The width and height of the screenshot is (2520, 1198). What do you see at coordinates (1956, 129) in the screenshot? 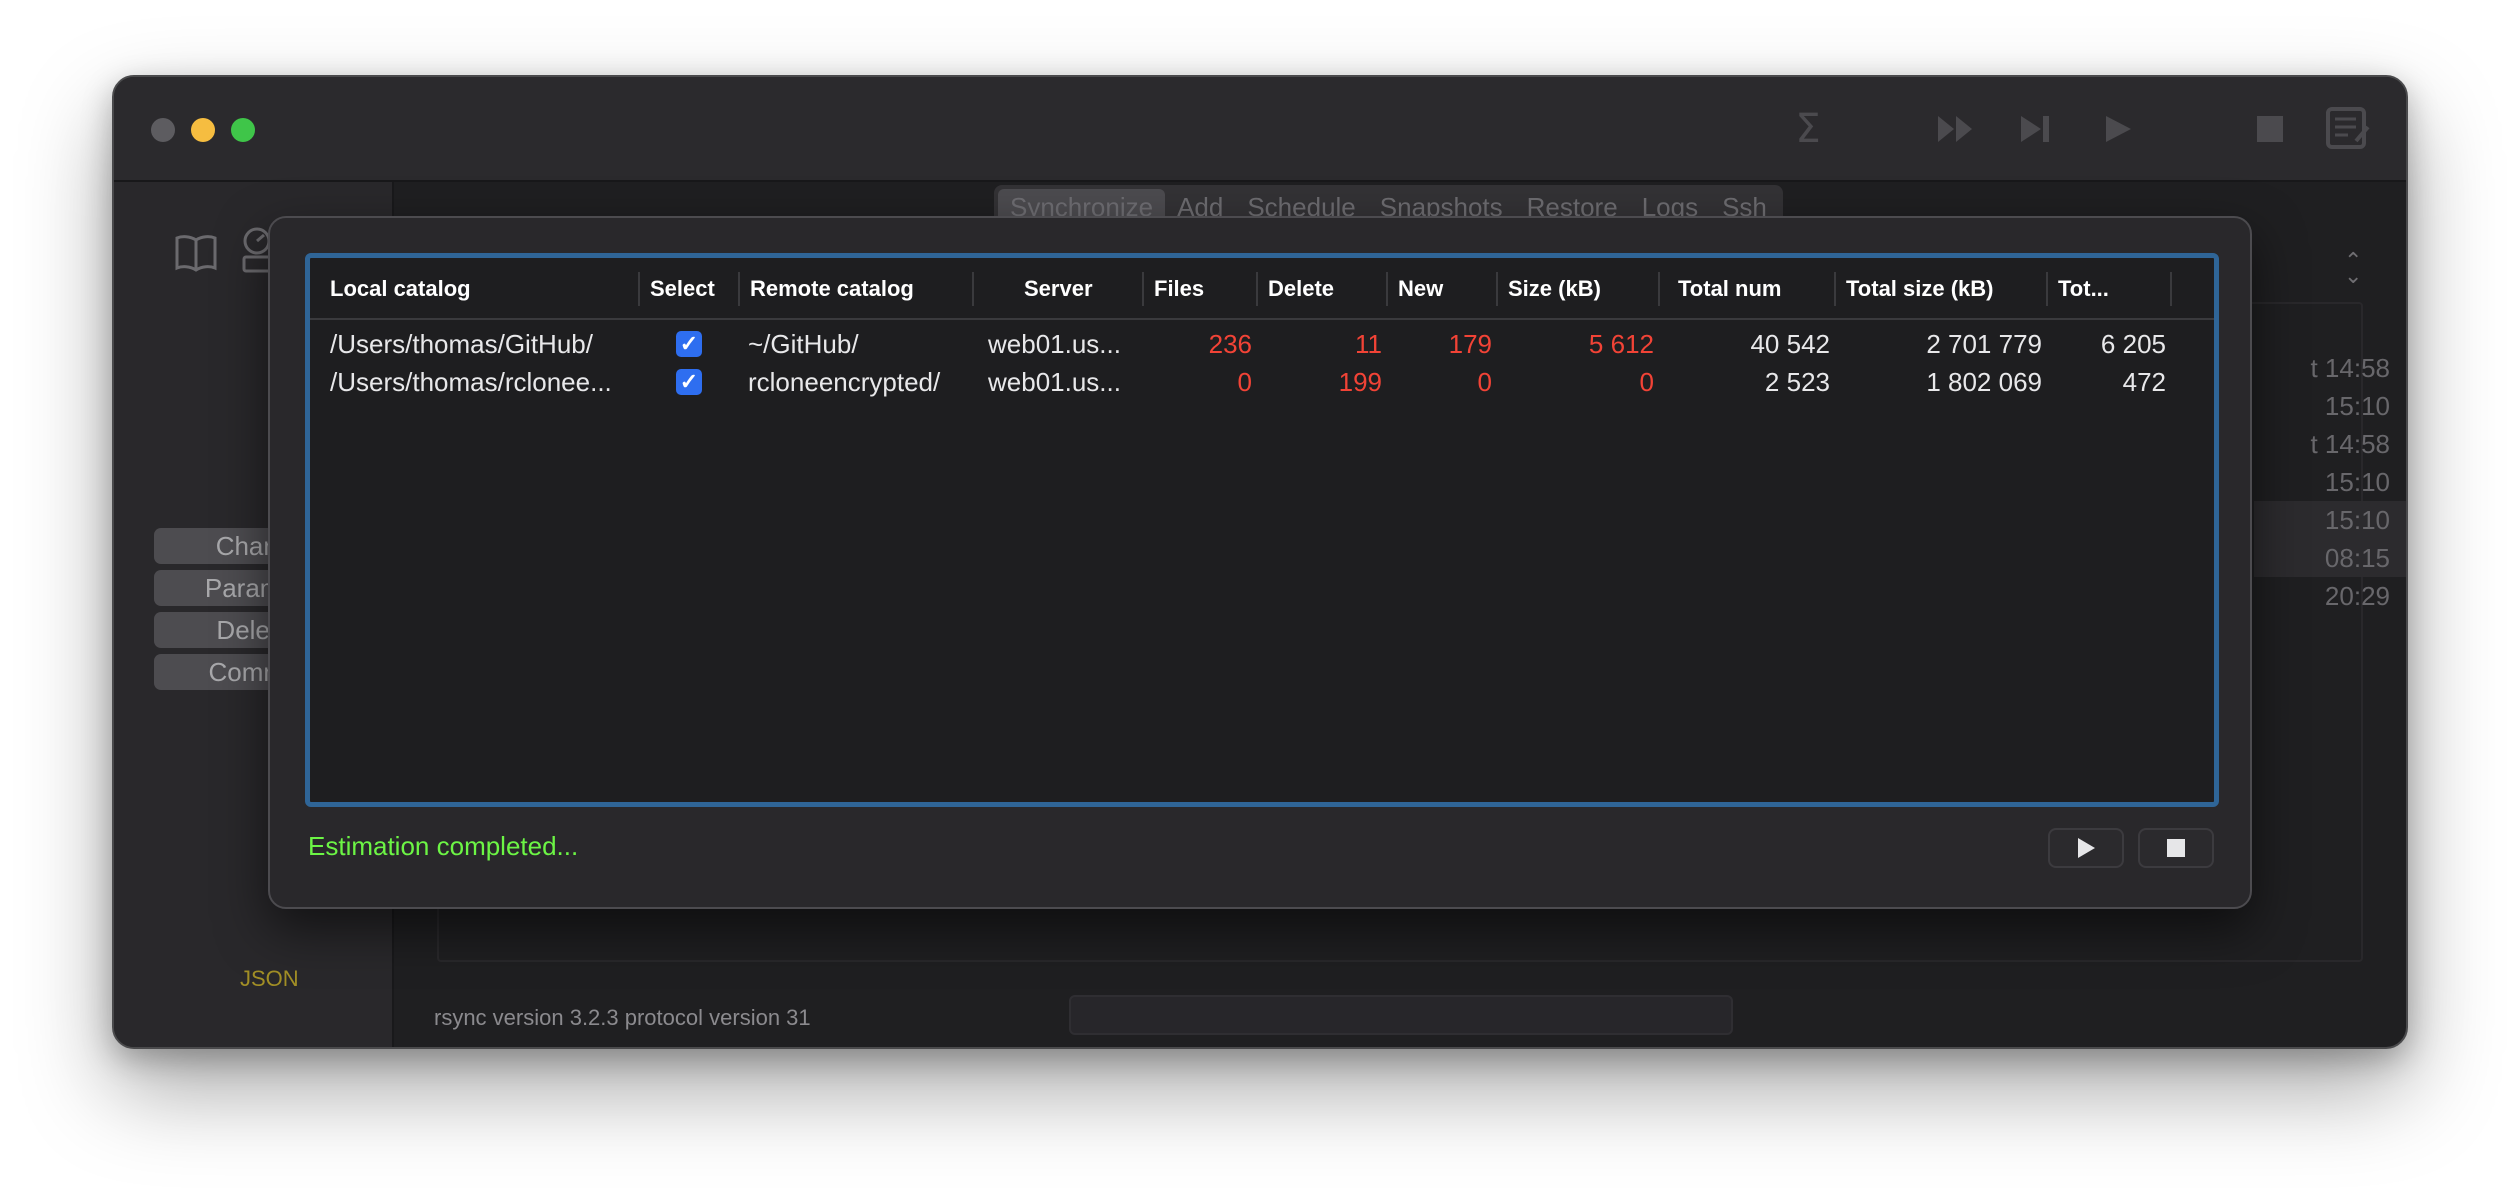
I see `fast-forward-icon` at bounding box center [1956, 129].